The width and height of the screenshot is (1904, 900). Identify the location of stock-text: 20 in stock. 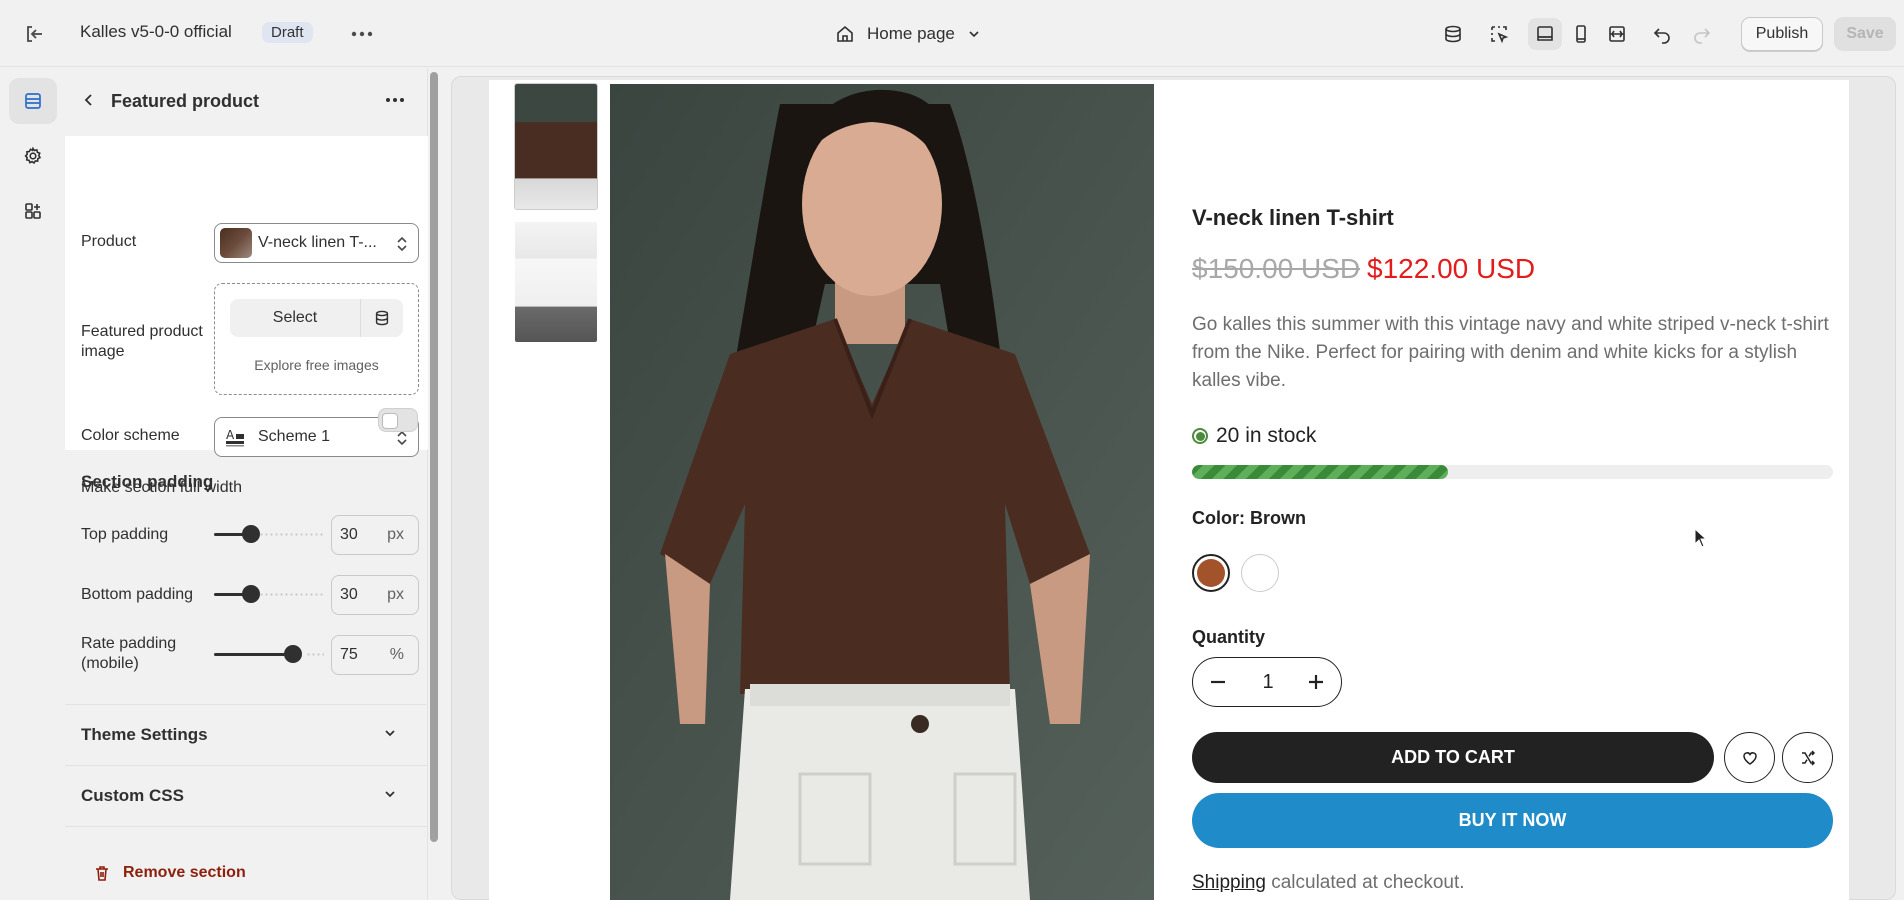
(1266, 435).